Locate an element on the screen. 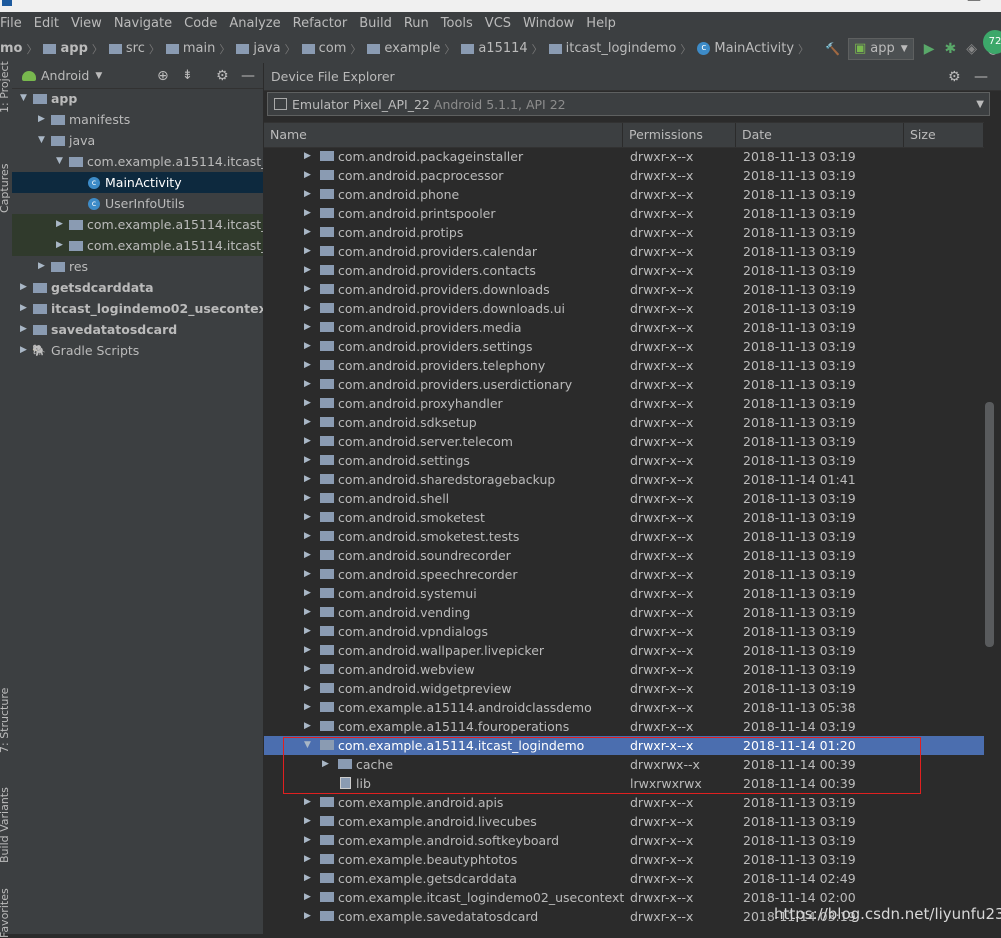 The height and width of the screenshot is (938, 1001). project-view-selector: Android is located at coordinates (65, 75).